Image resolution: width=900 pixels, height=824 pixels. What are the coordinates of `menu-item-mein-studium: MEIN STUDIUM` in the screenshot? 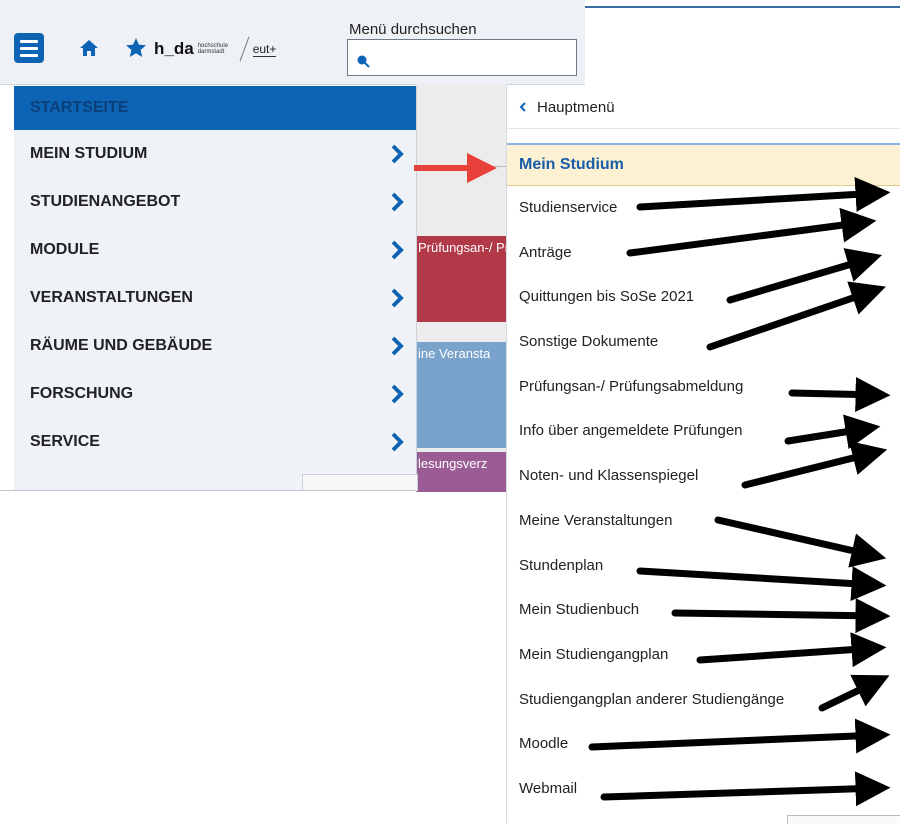 It's located at (215, 154).